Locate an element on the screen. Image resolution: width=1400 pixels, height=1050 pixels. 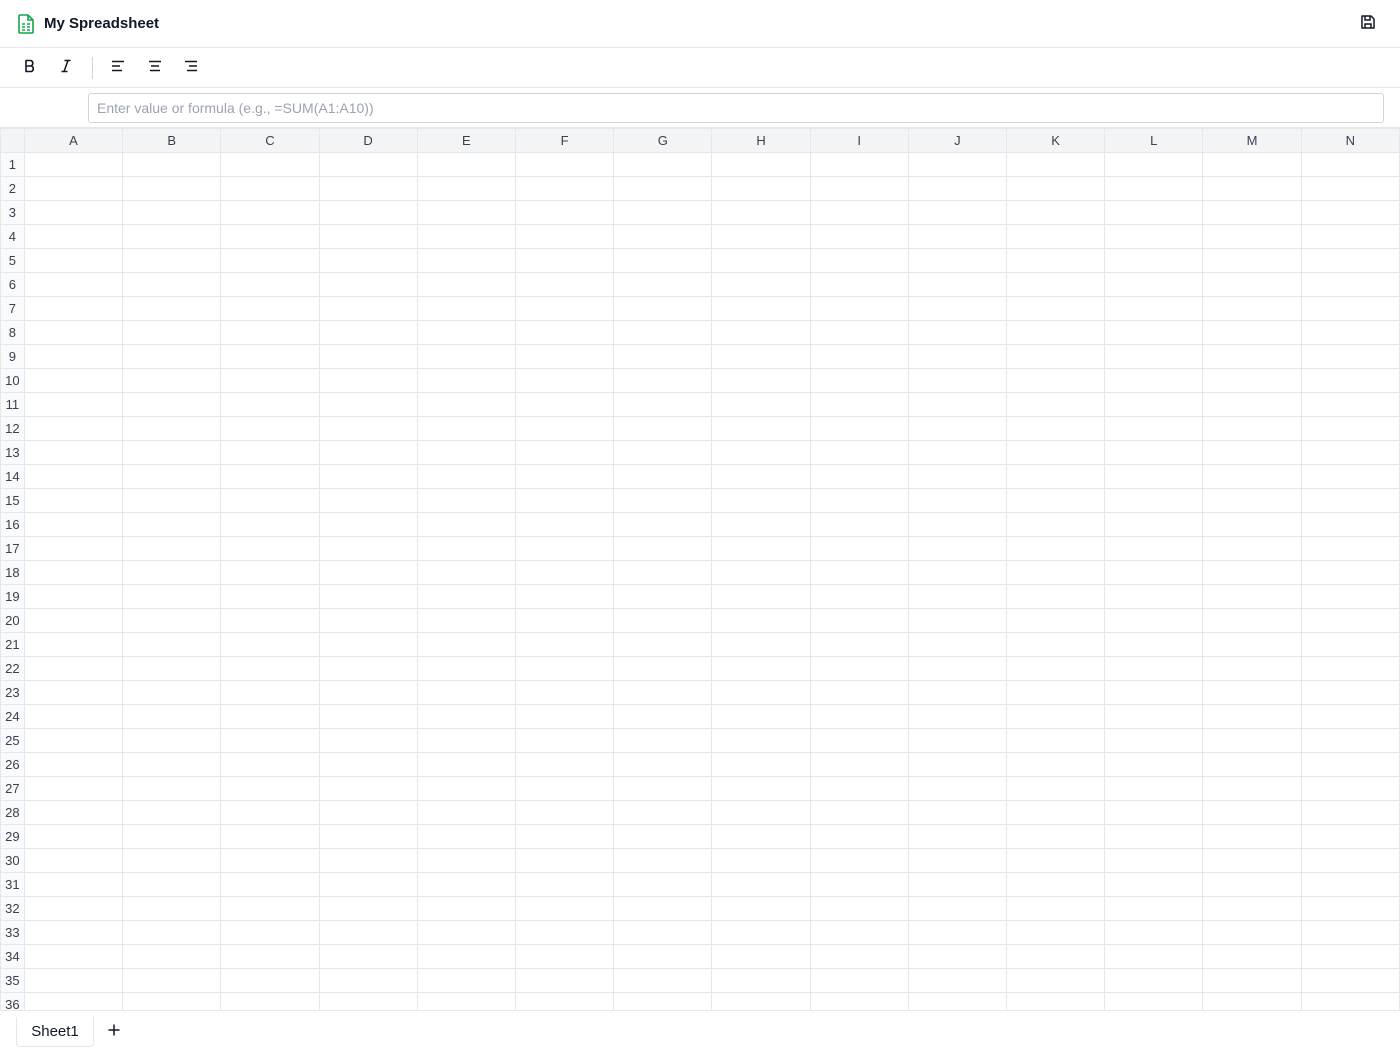
column-header: M is located at coordinates (1252, 140).